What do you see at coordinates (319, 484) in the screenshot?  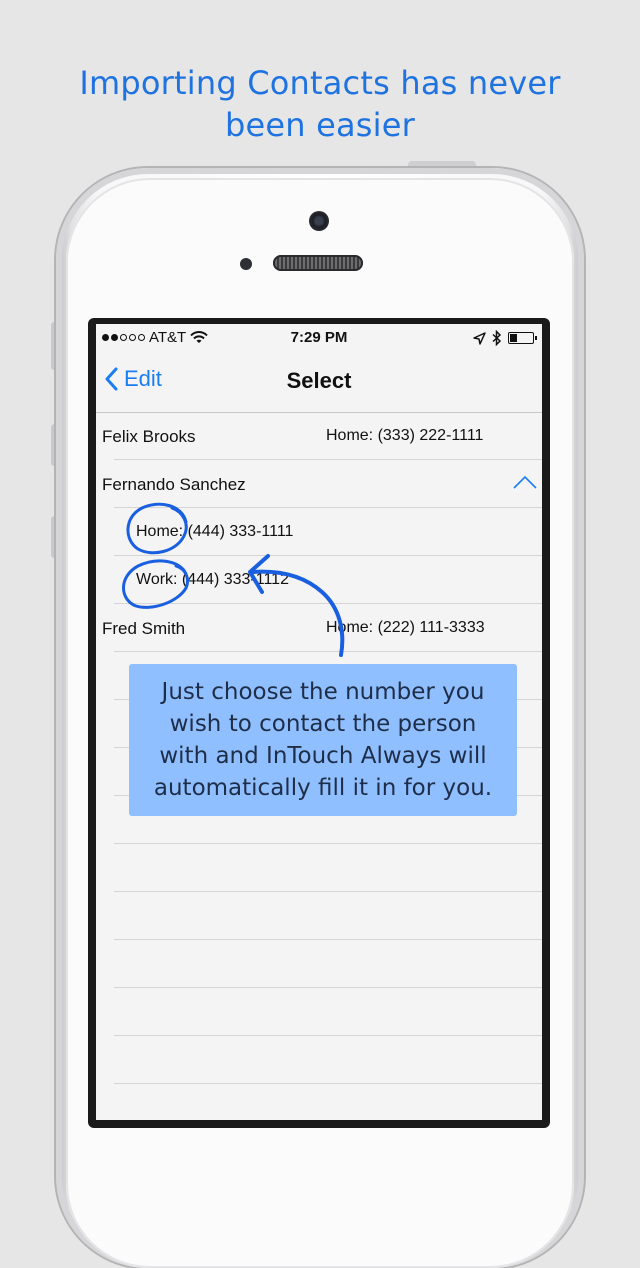 I see `contact-row-expanded: Fernando Sanchez` at bounding box center [319, 484].